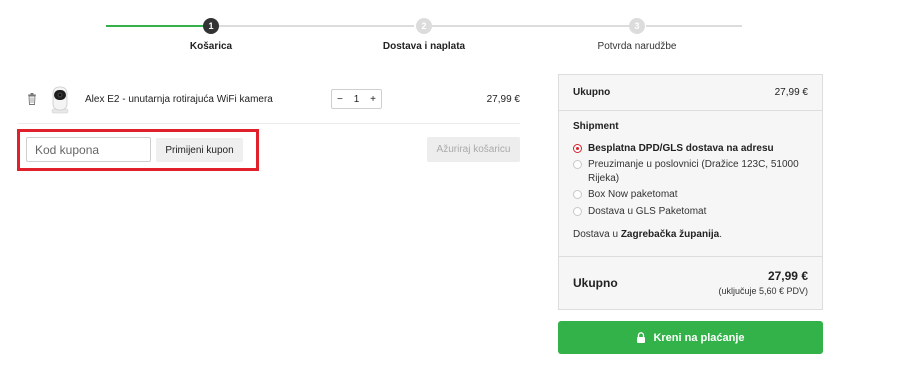  I want to click on shipping-option-box-now: Box Now paketomat, so click(625, 195).